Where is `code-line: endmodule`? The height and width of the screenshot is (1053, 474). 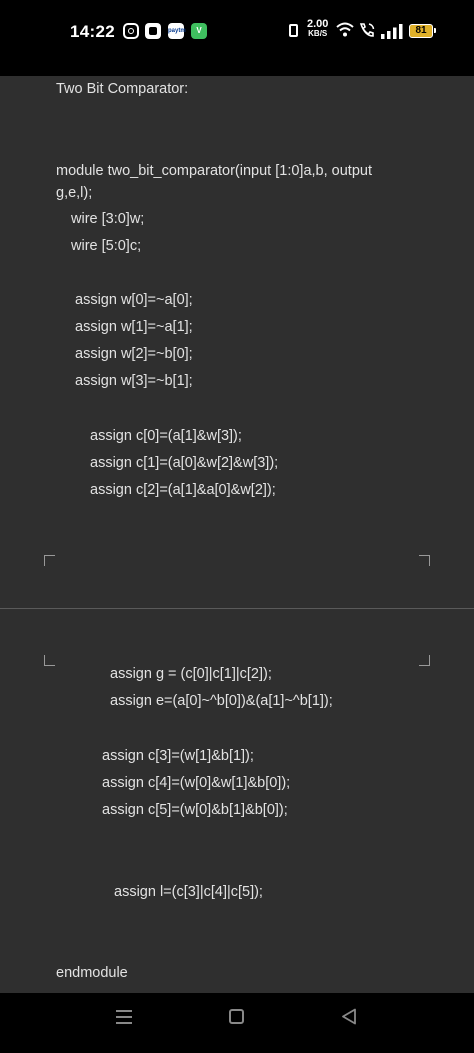 code-line: endmodule is located at coordinates (92, 973).